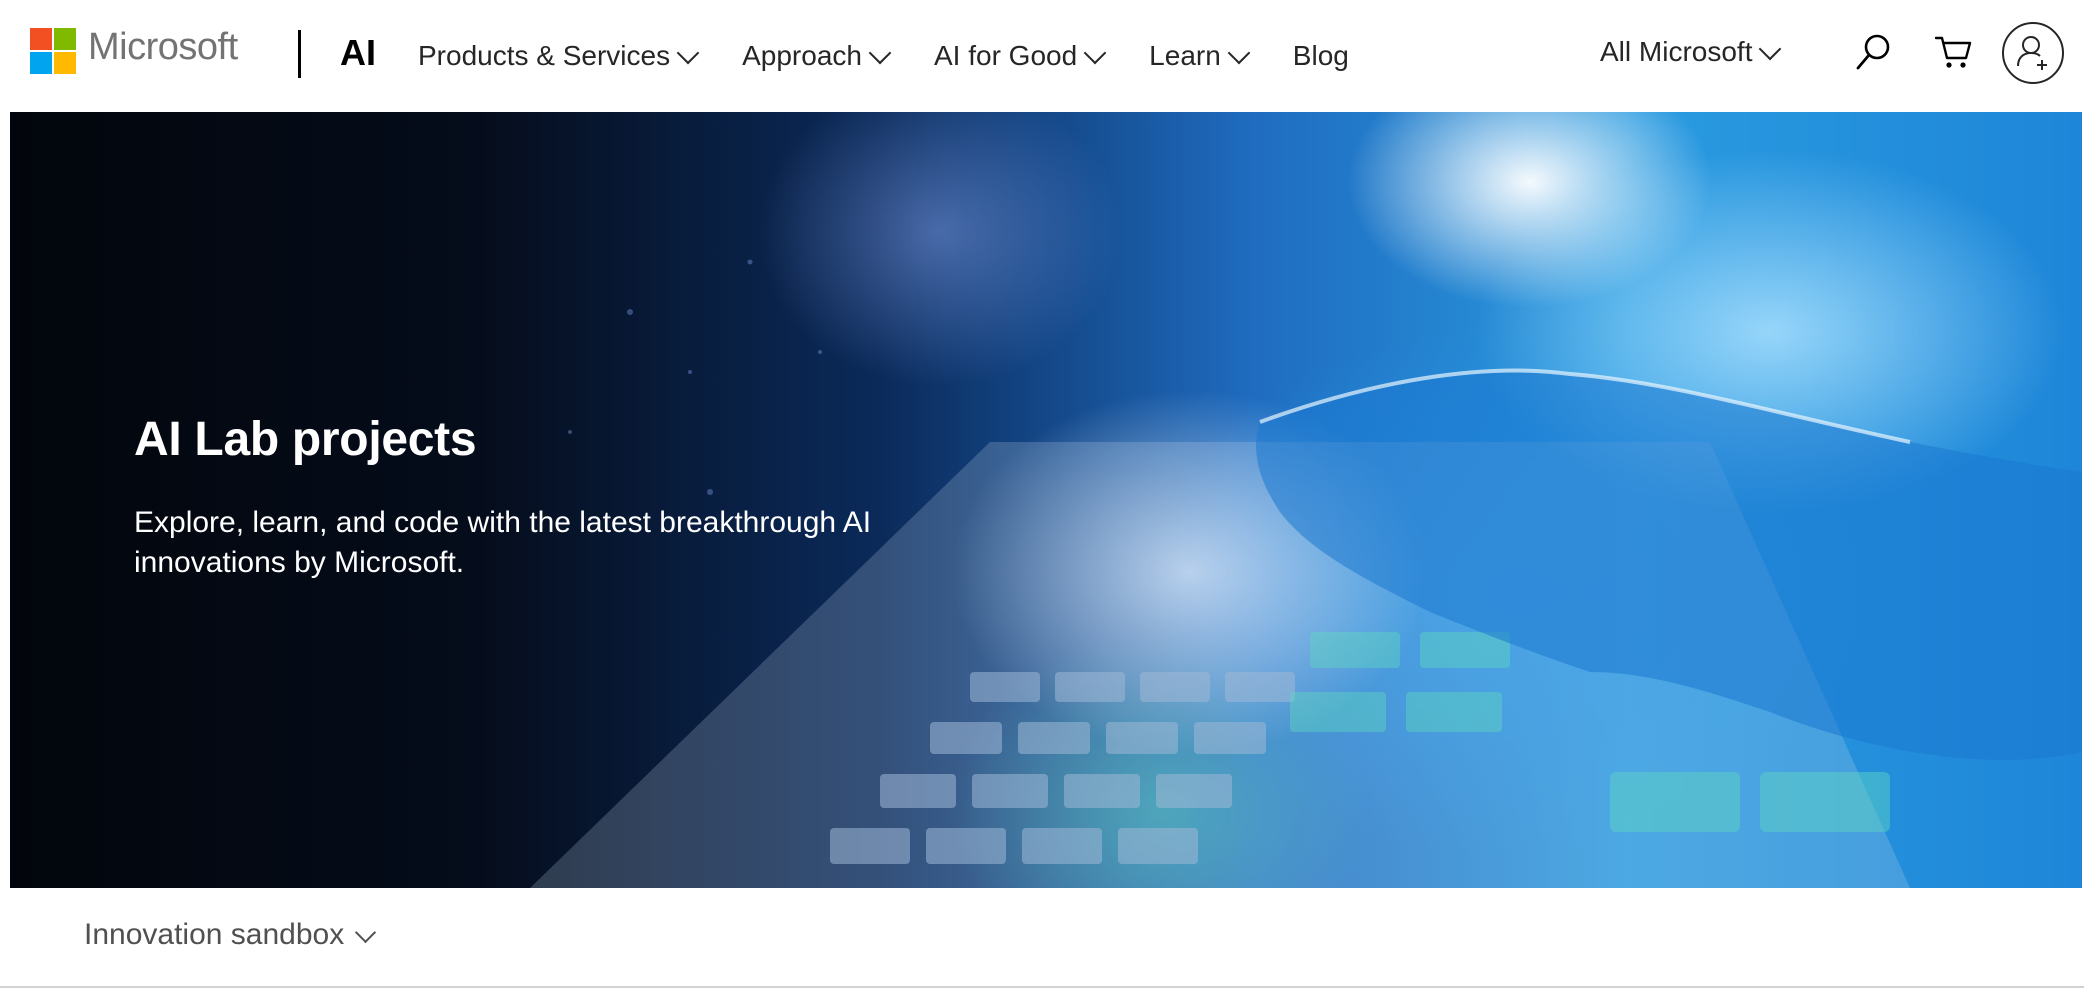 This screenshot has width=2094, height=1008. I want to click on logo-red-square, so click(41, 39).